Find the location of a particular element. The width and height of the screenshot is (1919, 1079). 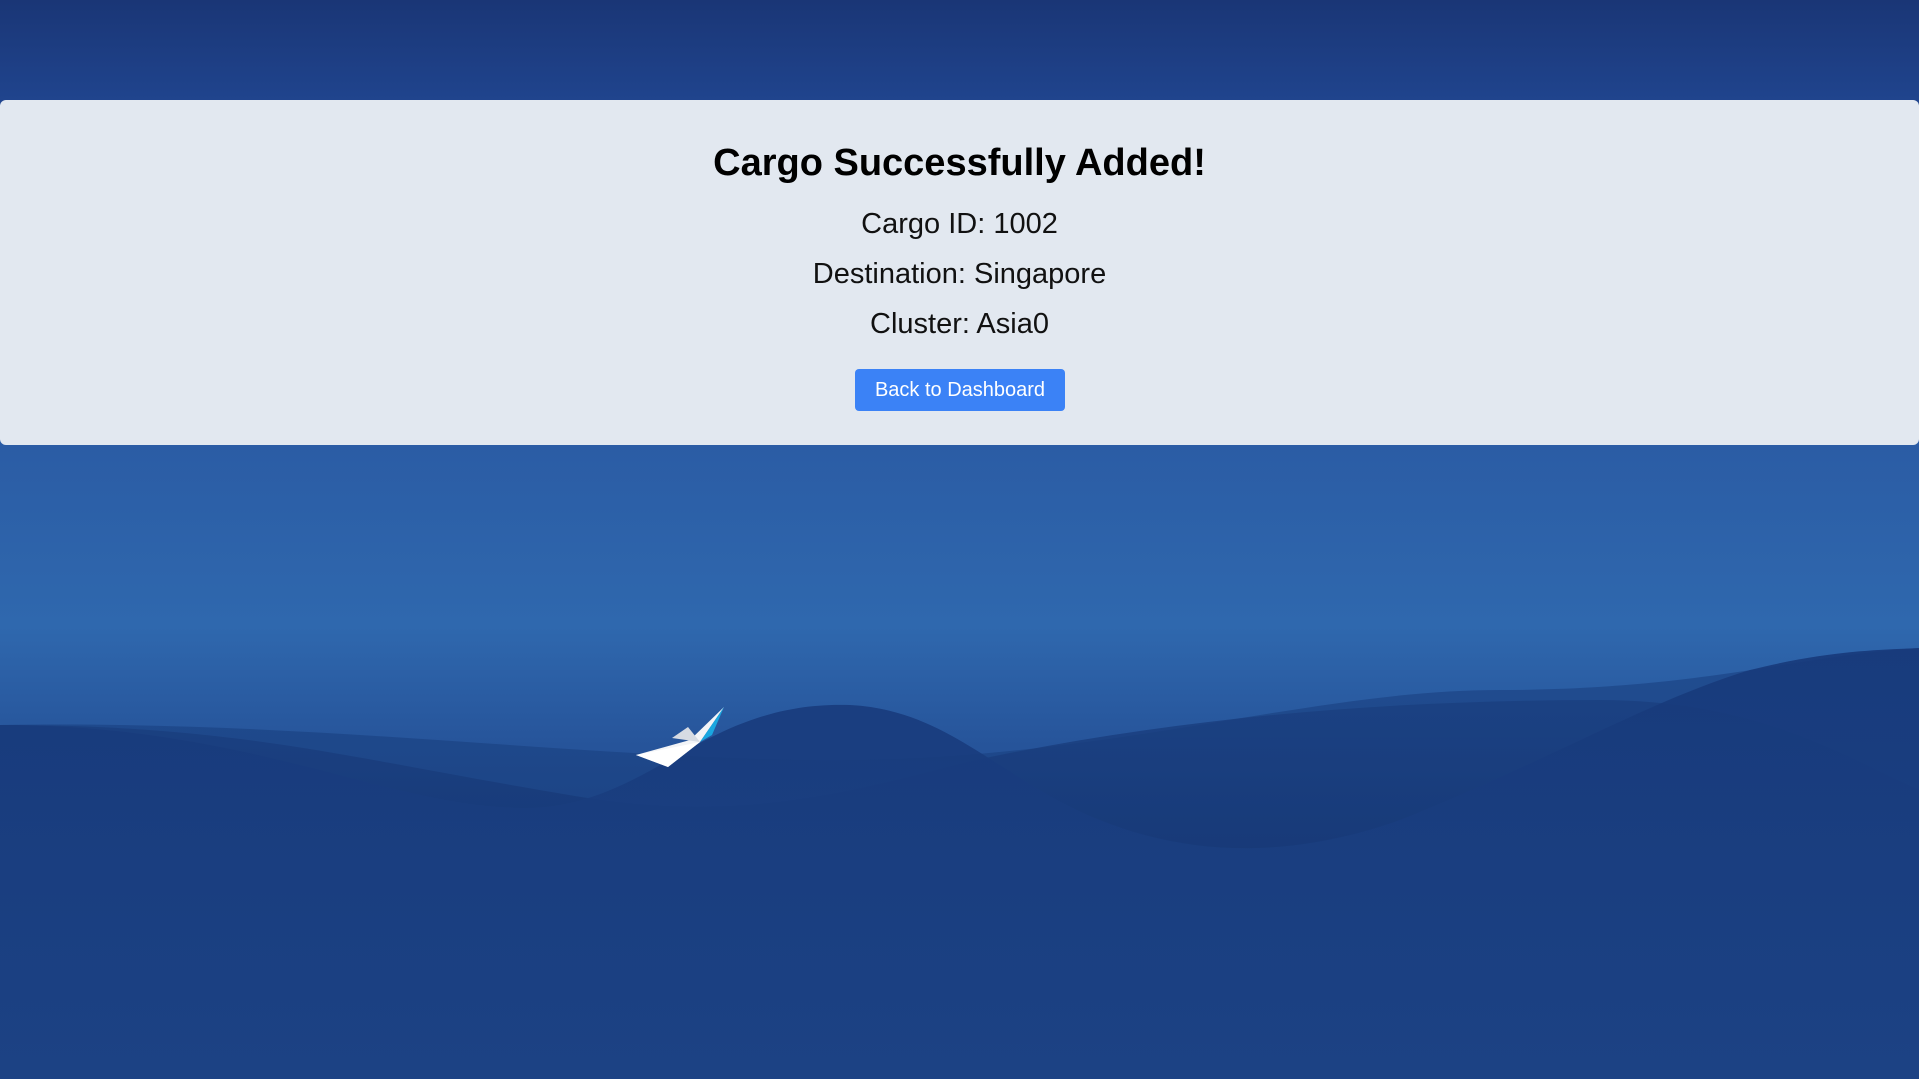

destination-value: Singapore is located at coordinates (1040, 274).